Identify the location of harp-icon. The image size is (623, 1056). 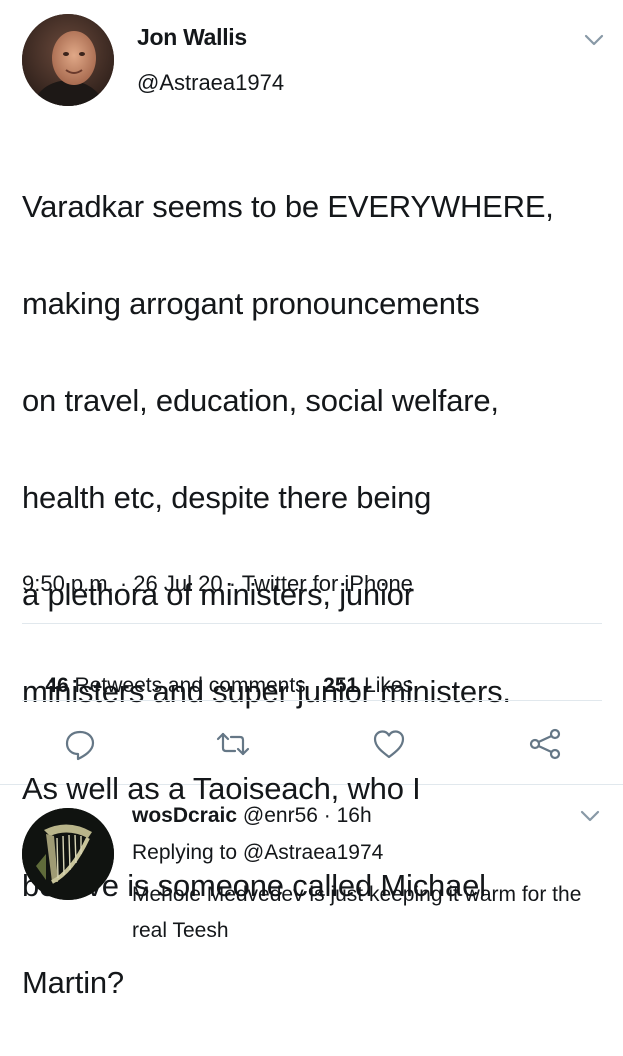
(68, 854).